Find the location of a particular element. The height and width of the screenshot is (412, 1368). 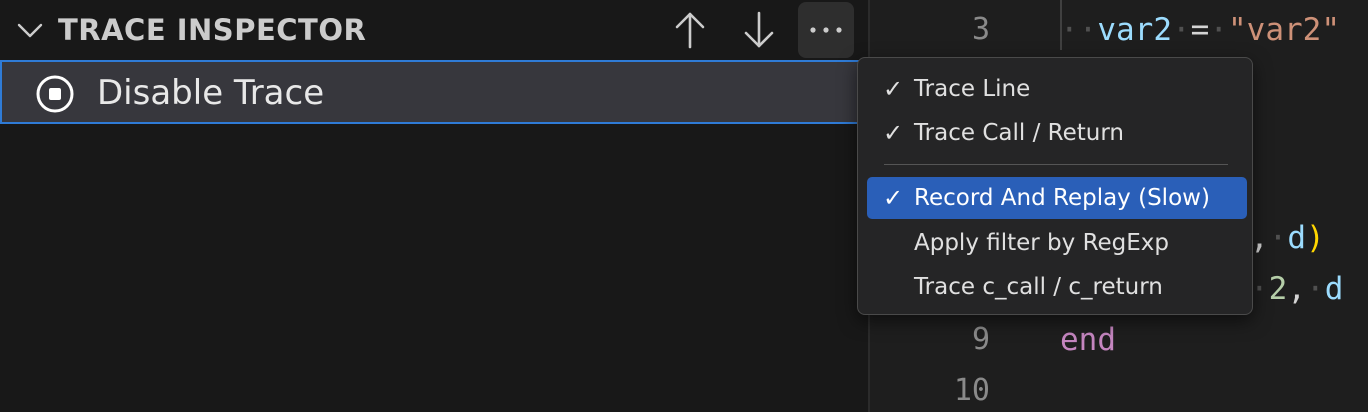

stop-circle-icon is located at coordinates (55, 94).